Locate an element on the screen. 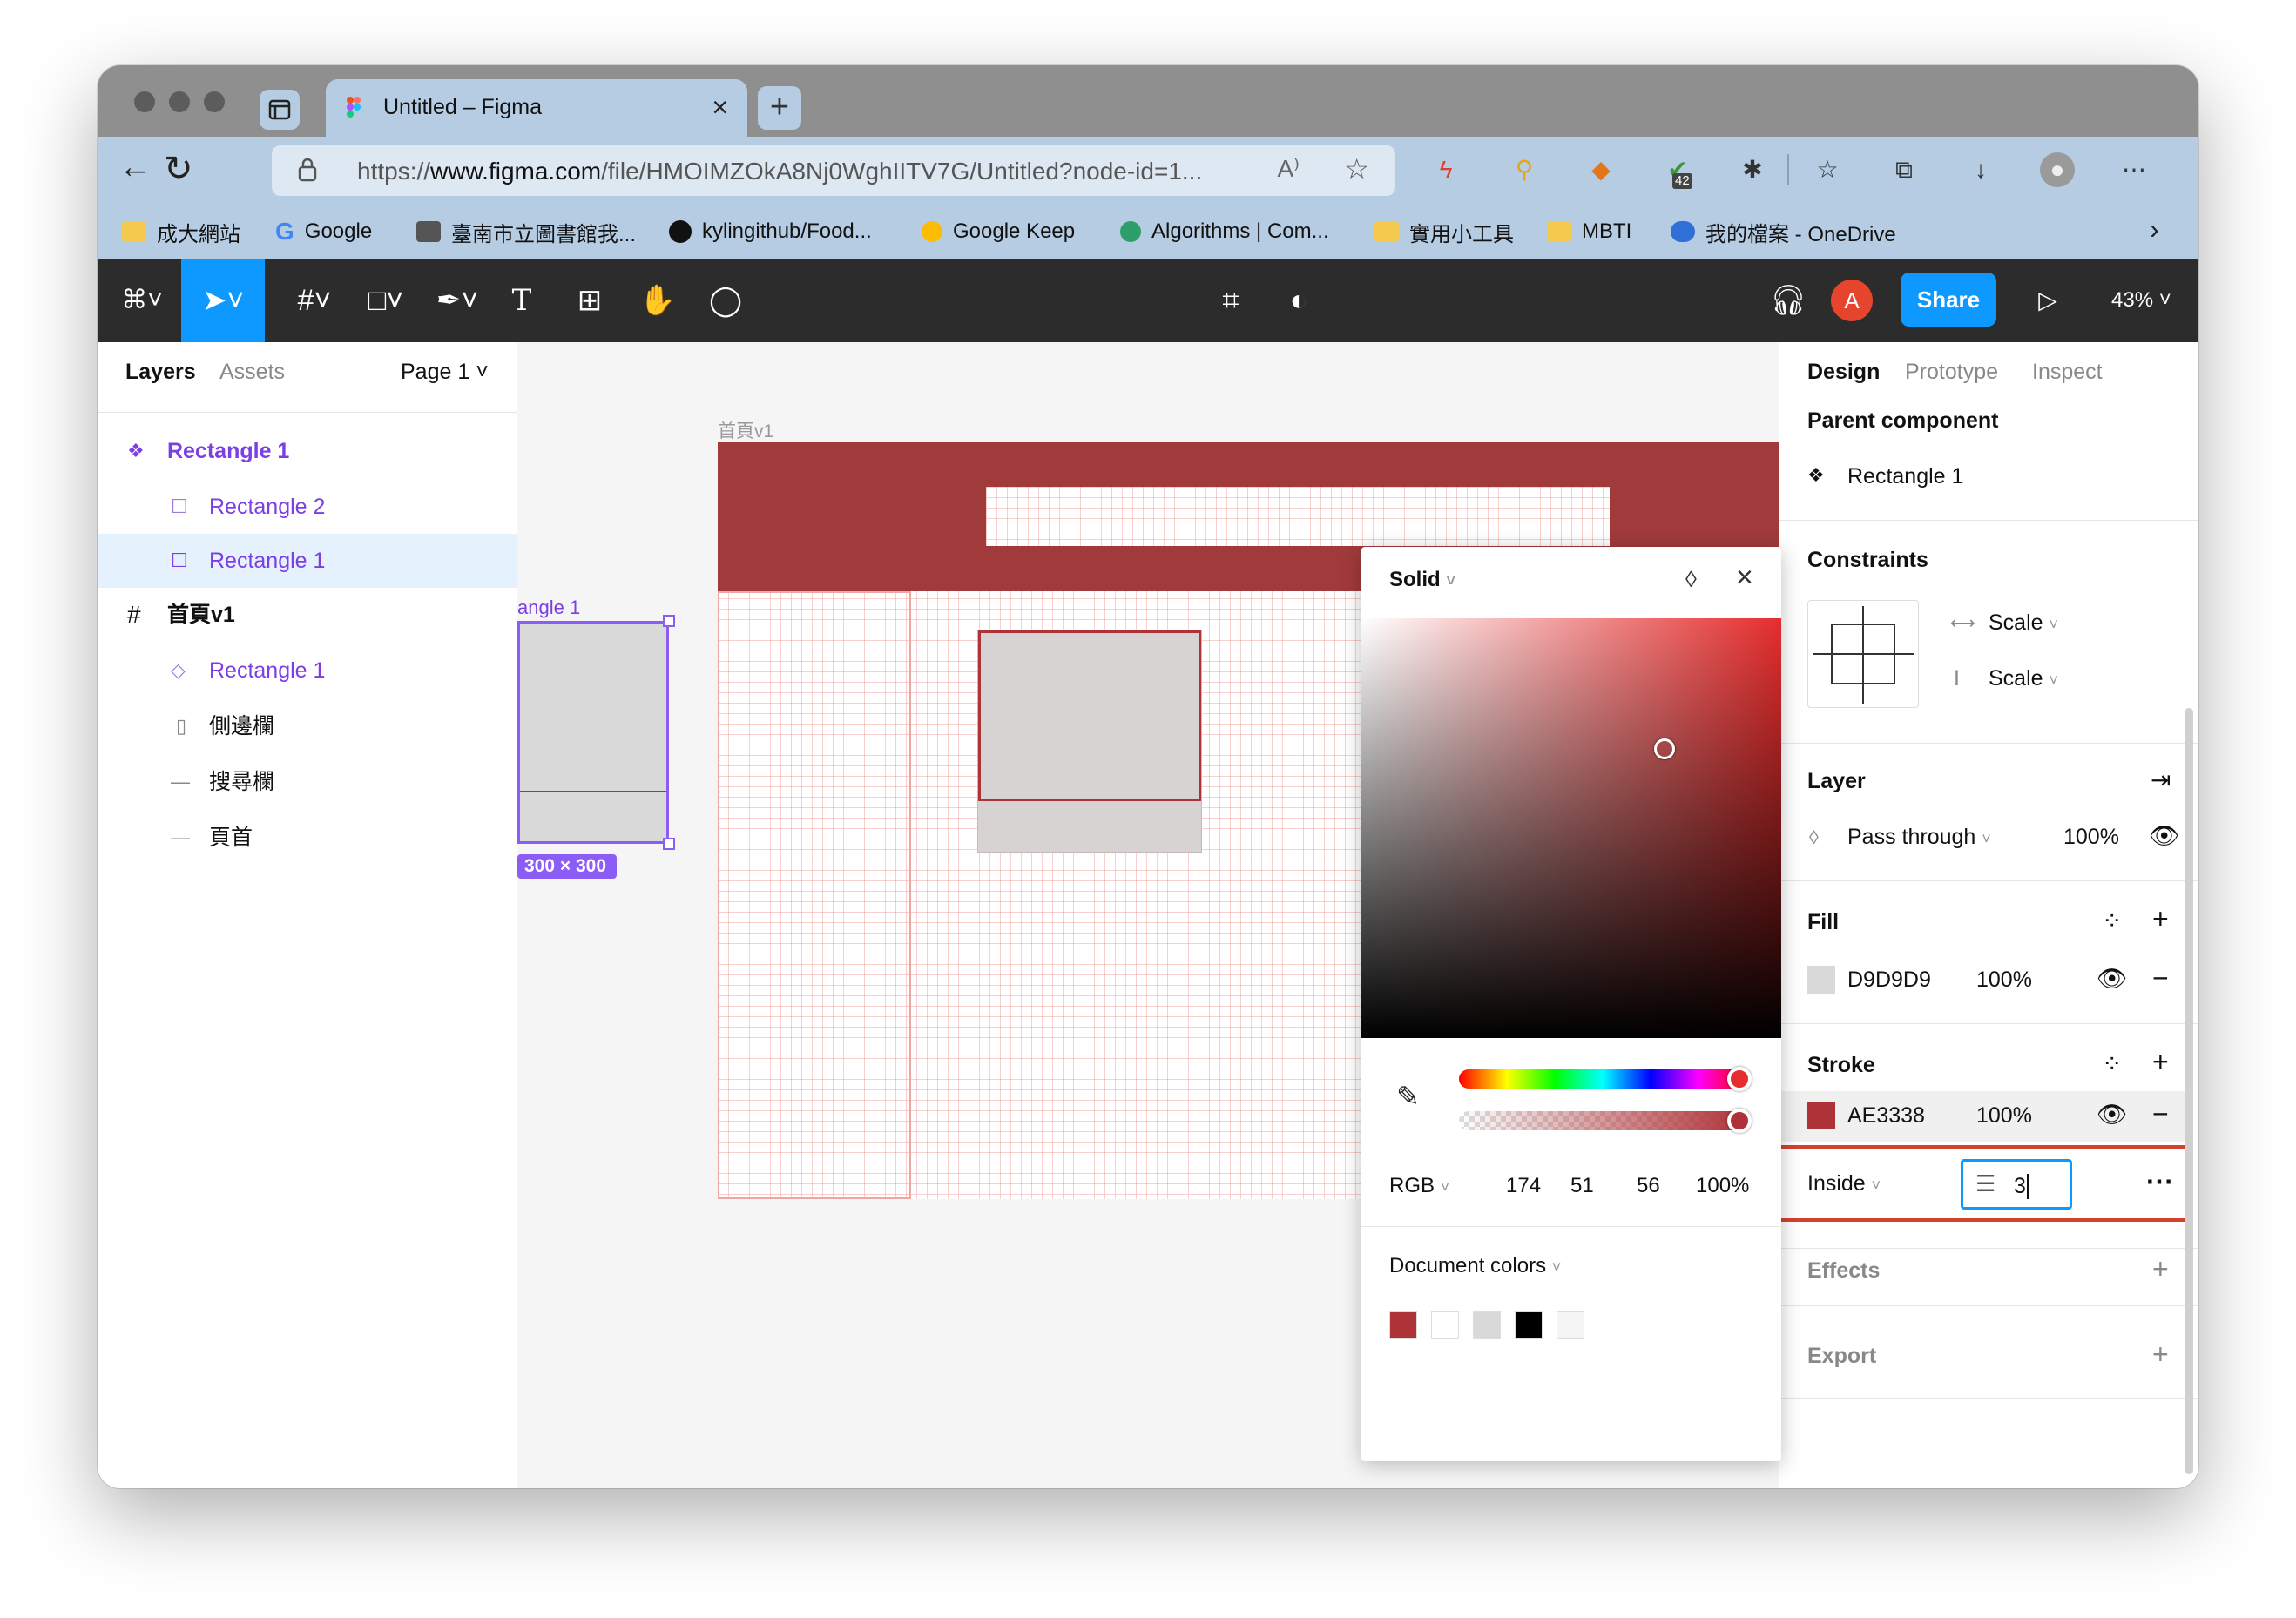  hand-tool-icon: ✋ is located at coordinates (657, 300).